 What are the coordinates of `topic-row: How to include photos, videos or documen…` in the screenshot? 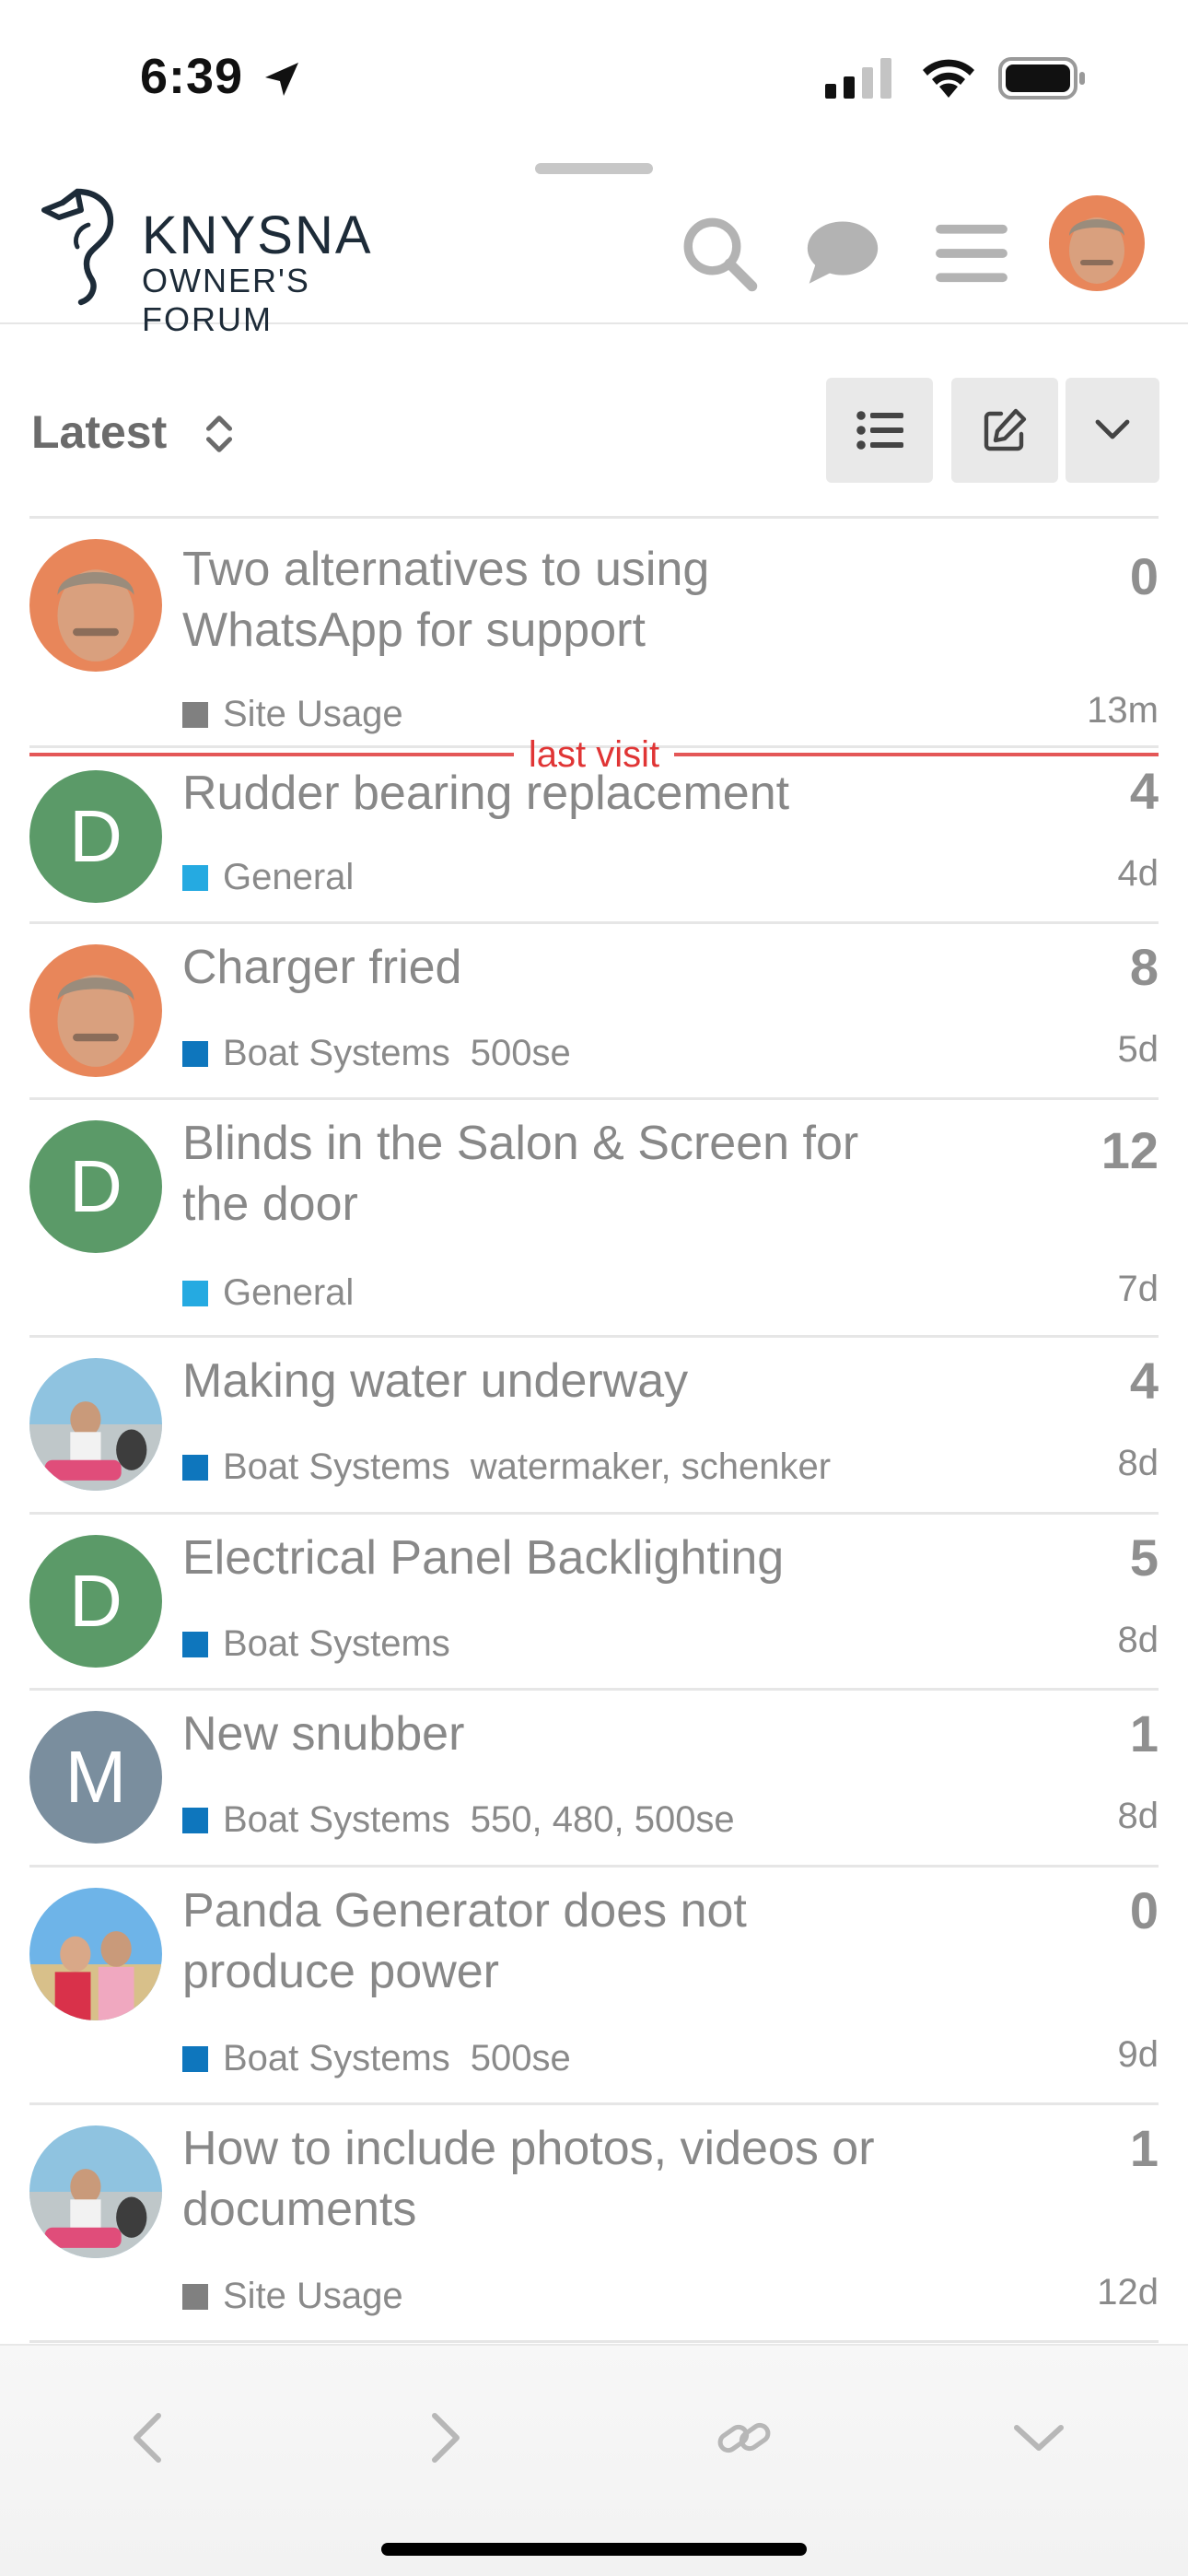 It's located at (594, 2224).